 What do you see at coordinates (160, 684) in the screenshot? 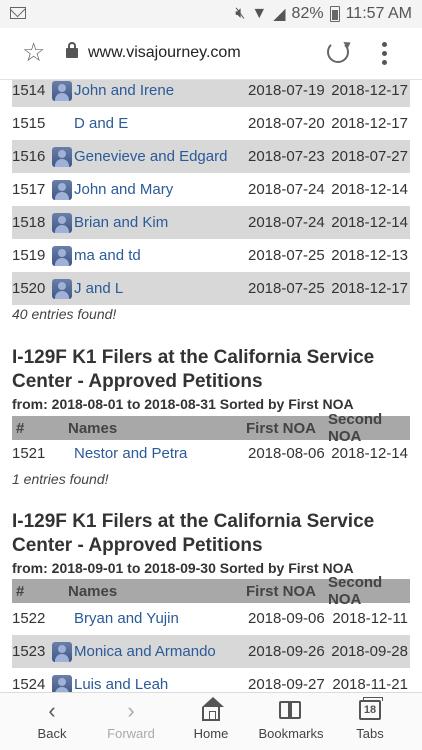
I see `filer-name-link: Luis and Leah` at bounding box center [160, 684].